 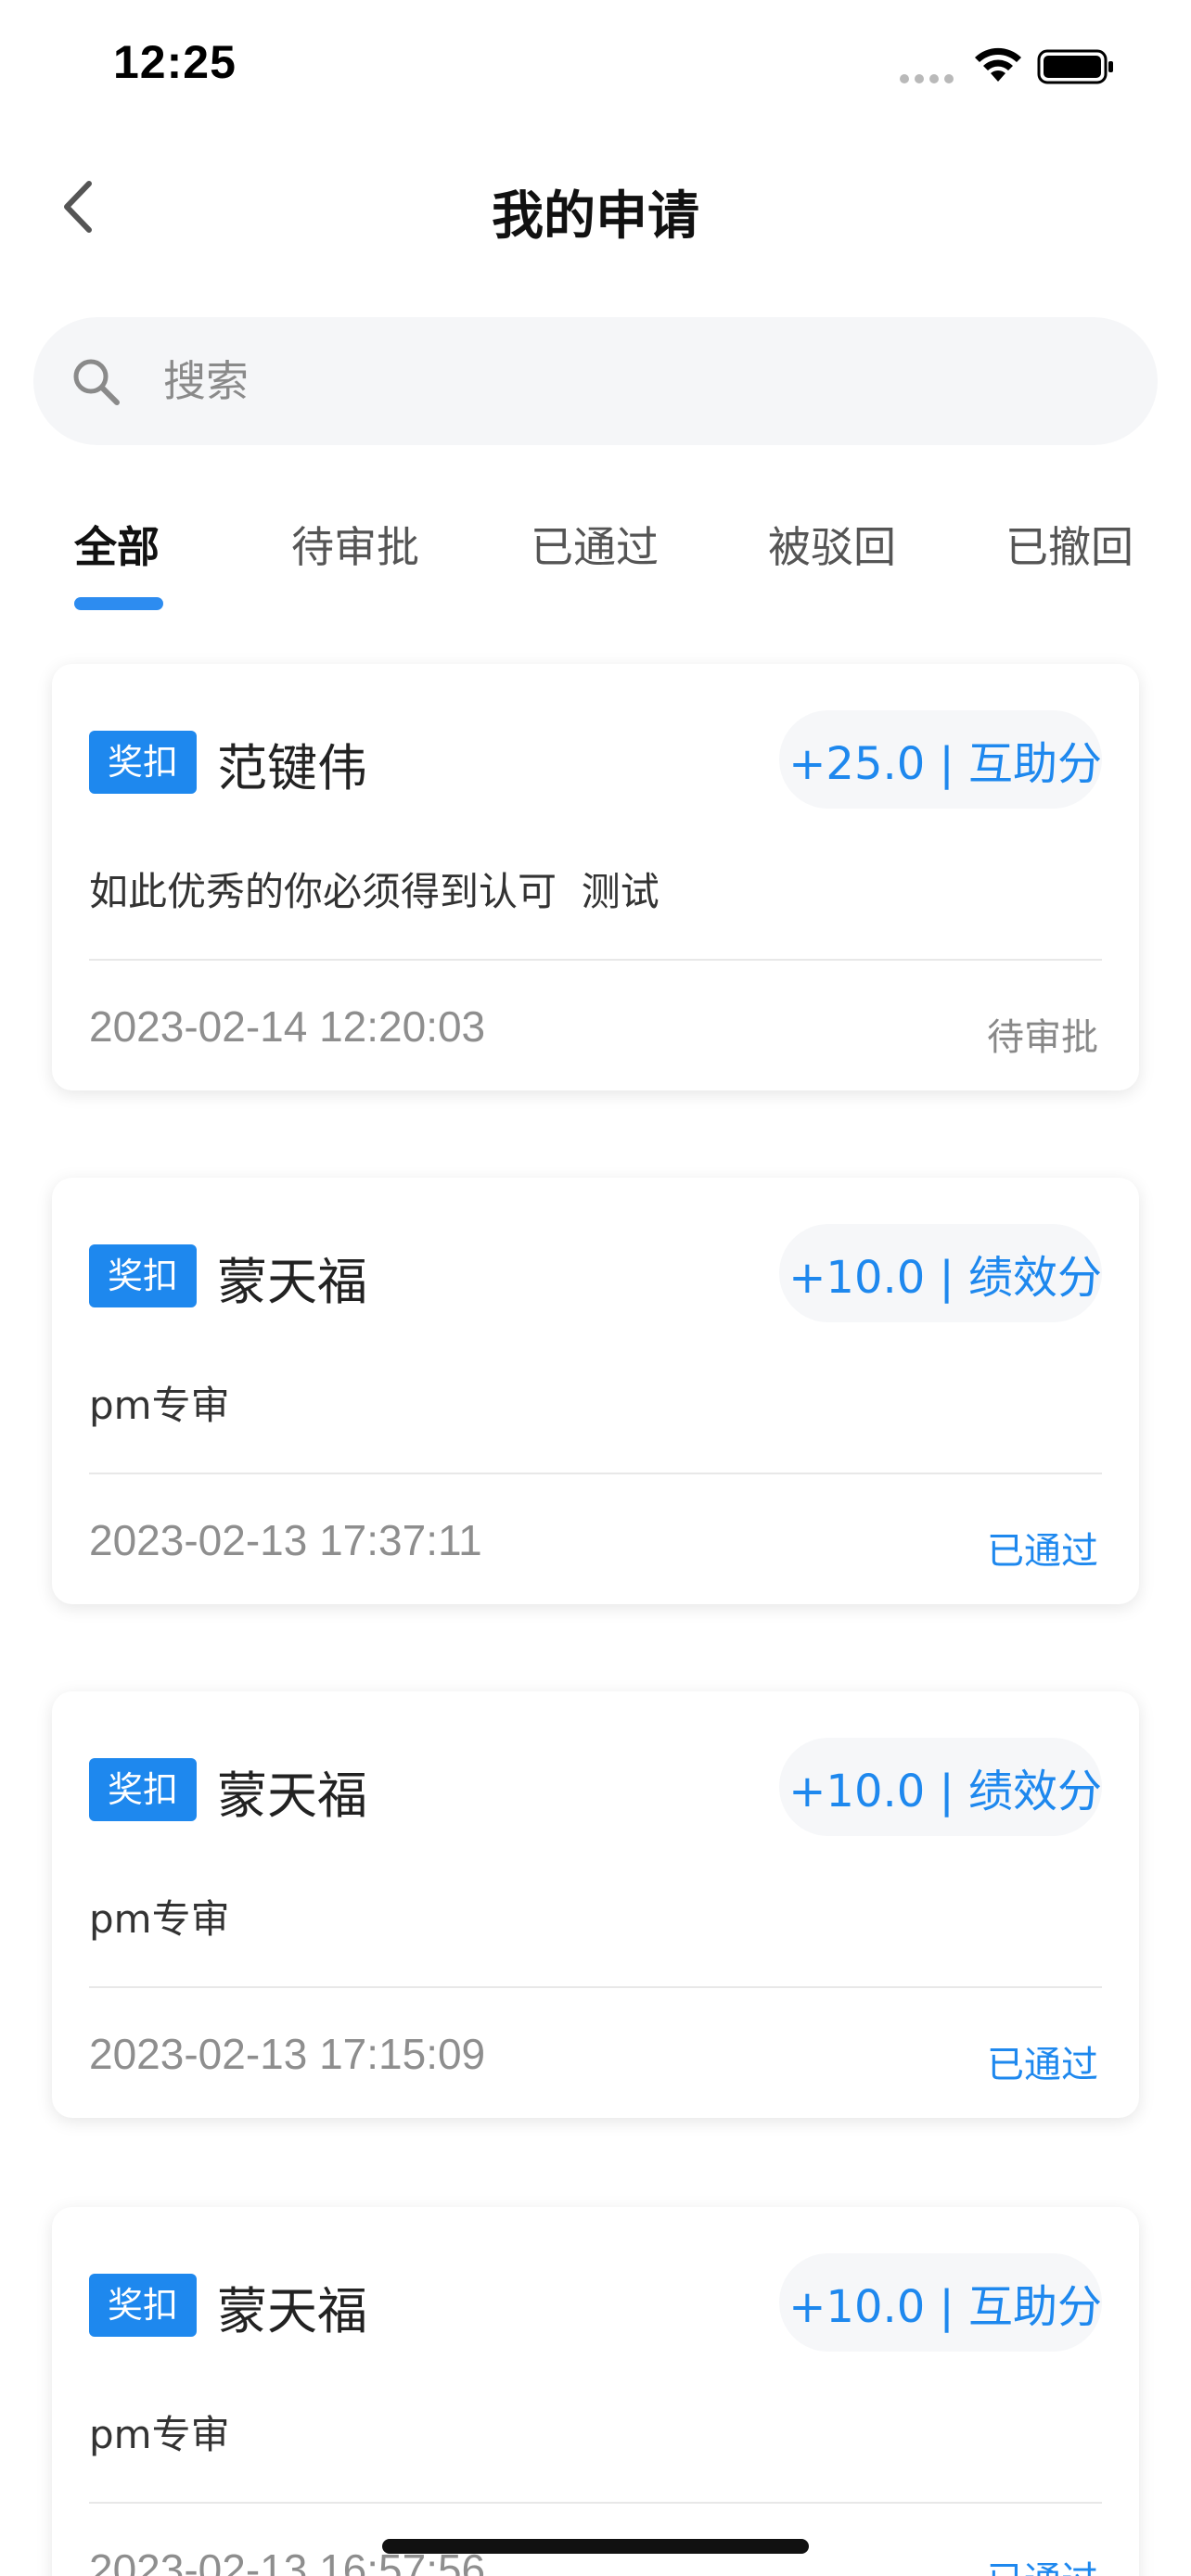 What do you see at coordinates (940, 2302) in the screenshot?
I see `card-points-badge: +10.0 | 互助分` at bounding box center [940, 2302].